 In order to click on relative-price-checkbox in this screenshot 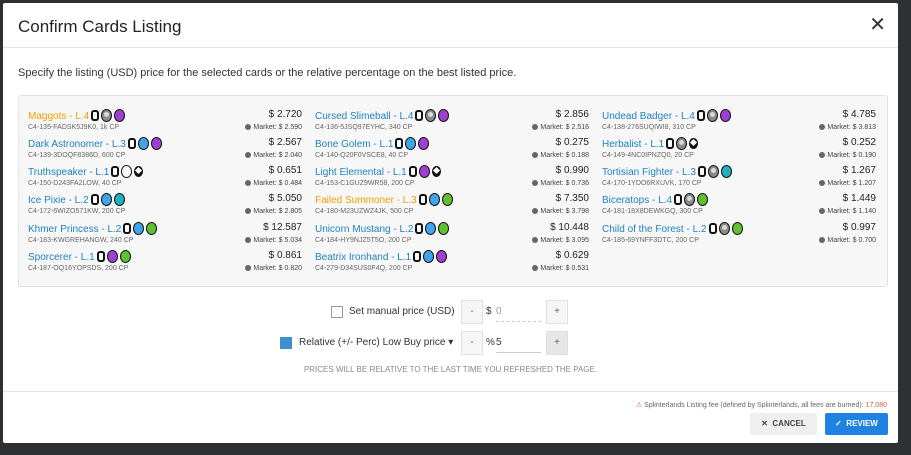, I will do `click(286, 343)`.